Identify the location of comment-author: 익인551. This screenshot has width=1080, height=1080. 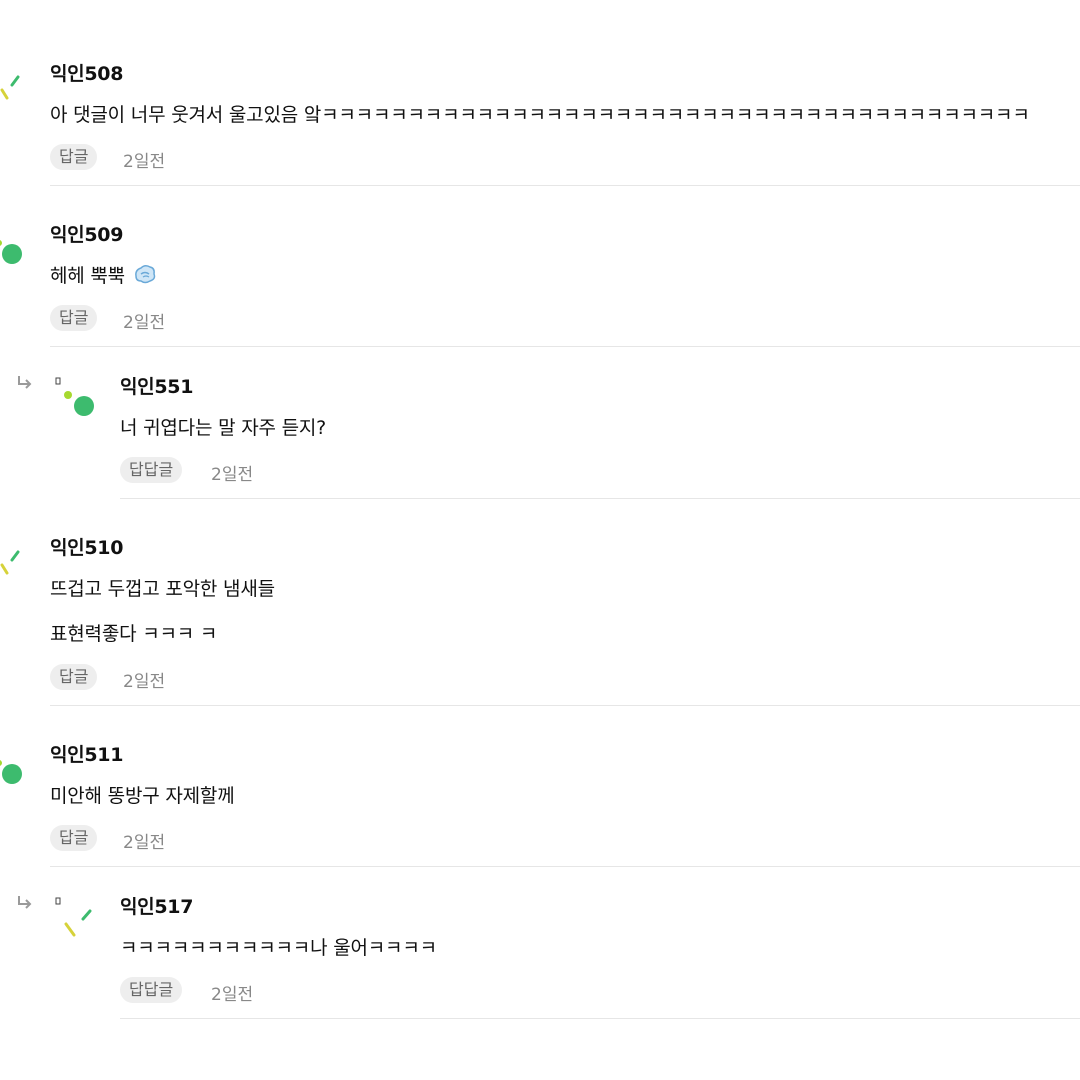
(157, 387).